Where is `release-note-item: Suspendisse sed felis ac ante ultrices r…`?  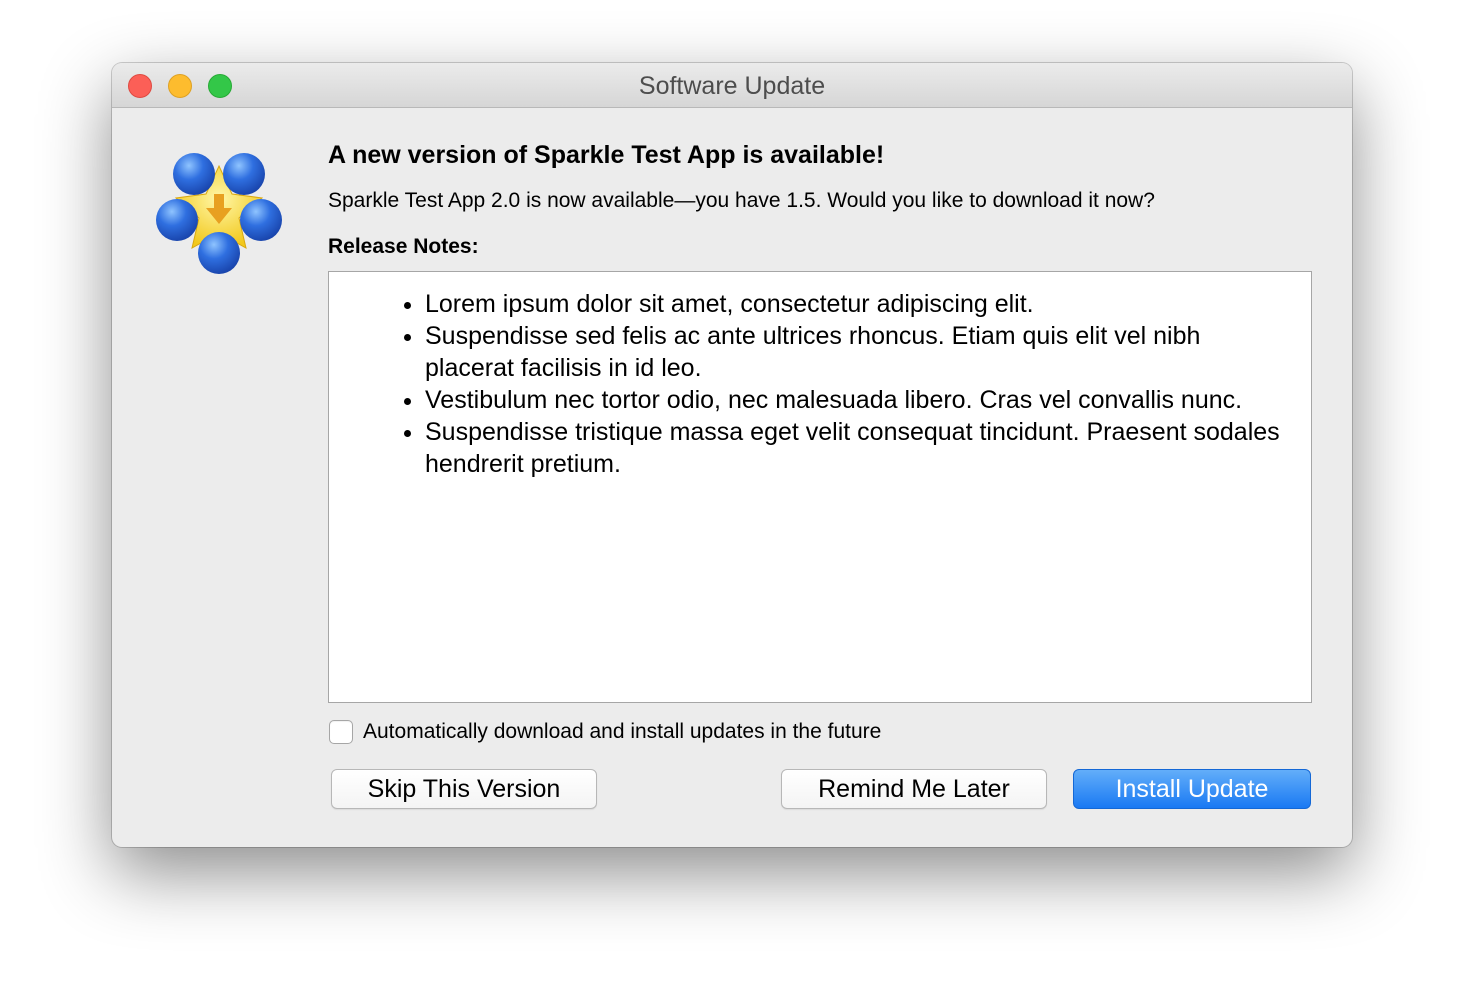 release-note-item: Suspendisse sed felis ac ante ultrices r… is located at coordinates (858, 352).